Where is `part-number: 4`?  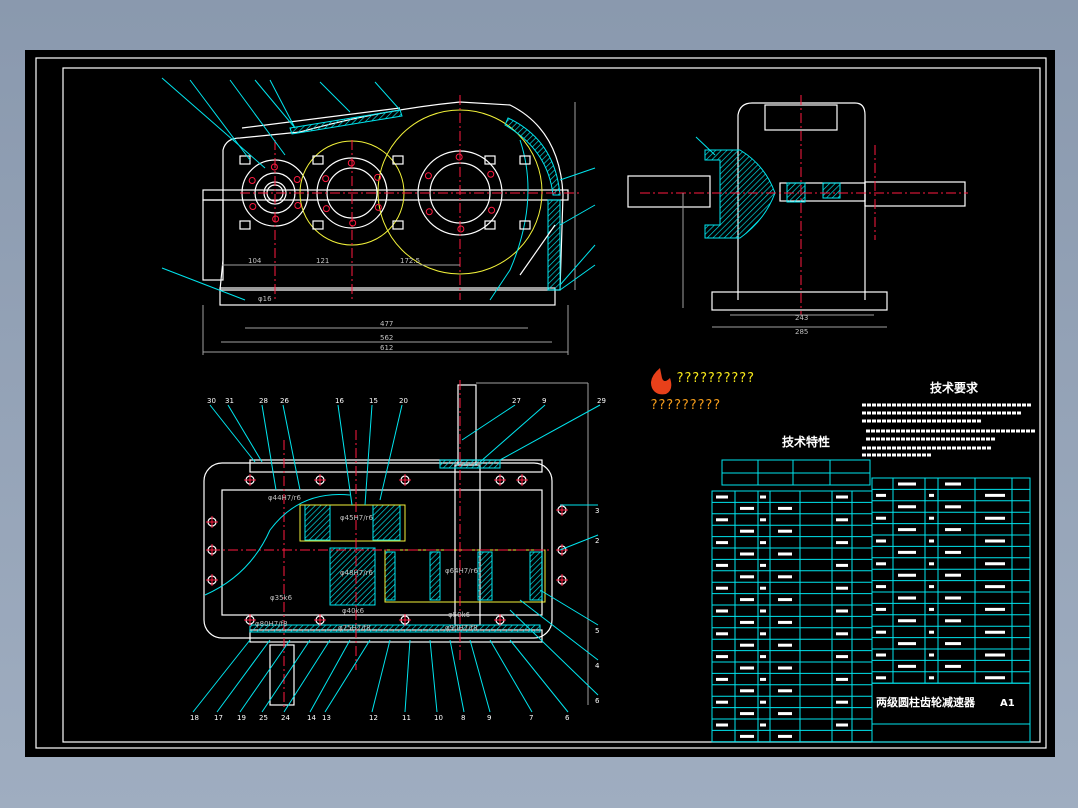 part-number: 4 is located at coordinates (597, 666).